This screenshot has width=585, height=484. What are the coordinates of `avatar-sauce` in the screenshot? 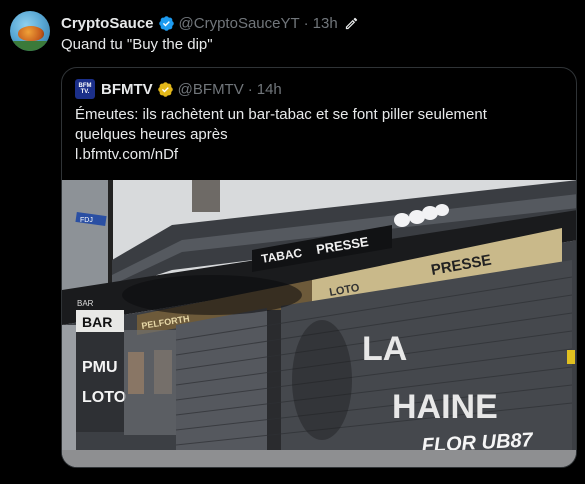 It's located at (31, 33).